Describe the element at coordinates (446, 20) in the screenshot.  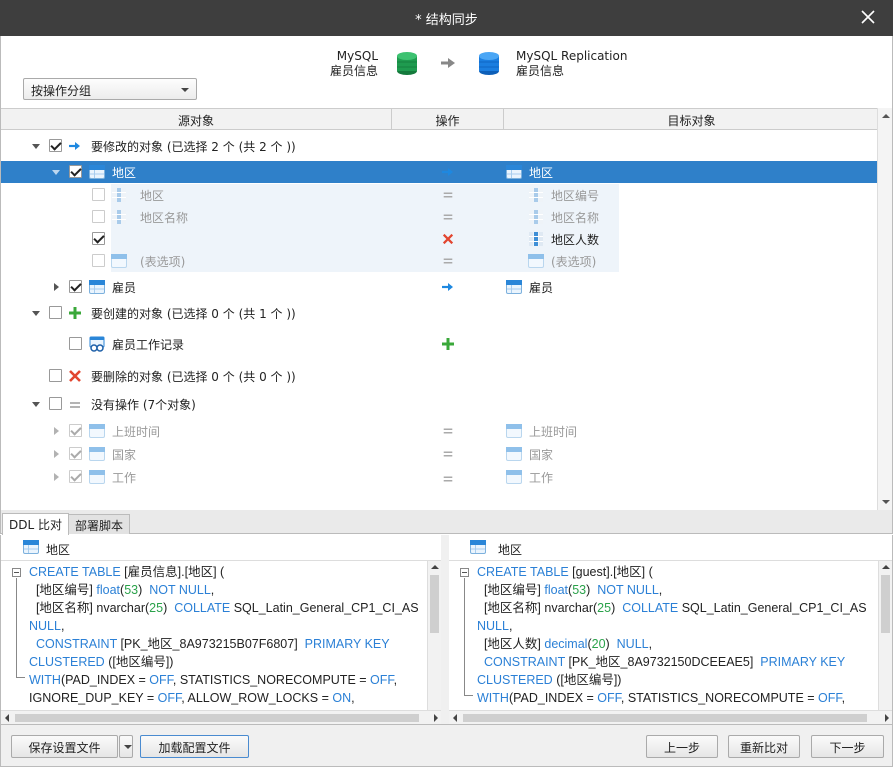
I see `window-title: * 结构同步` at that location.